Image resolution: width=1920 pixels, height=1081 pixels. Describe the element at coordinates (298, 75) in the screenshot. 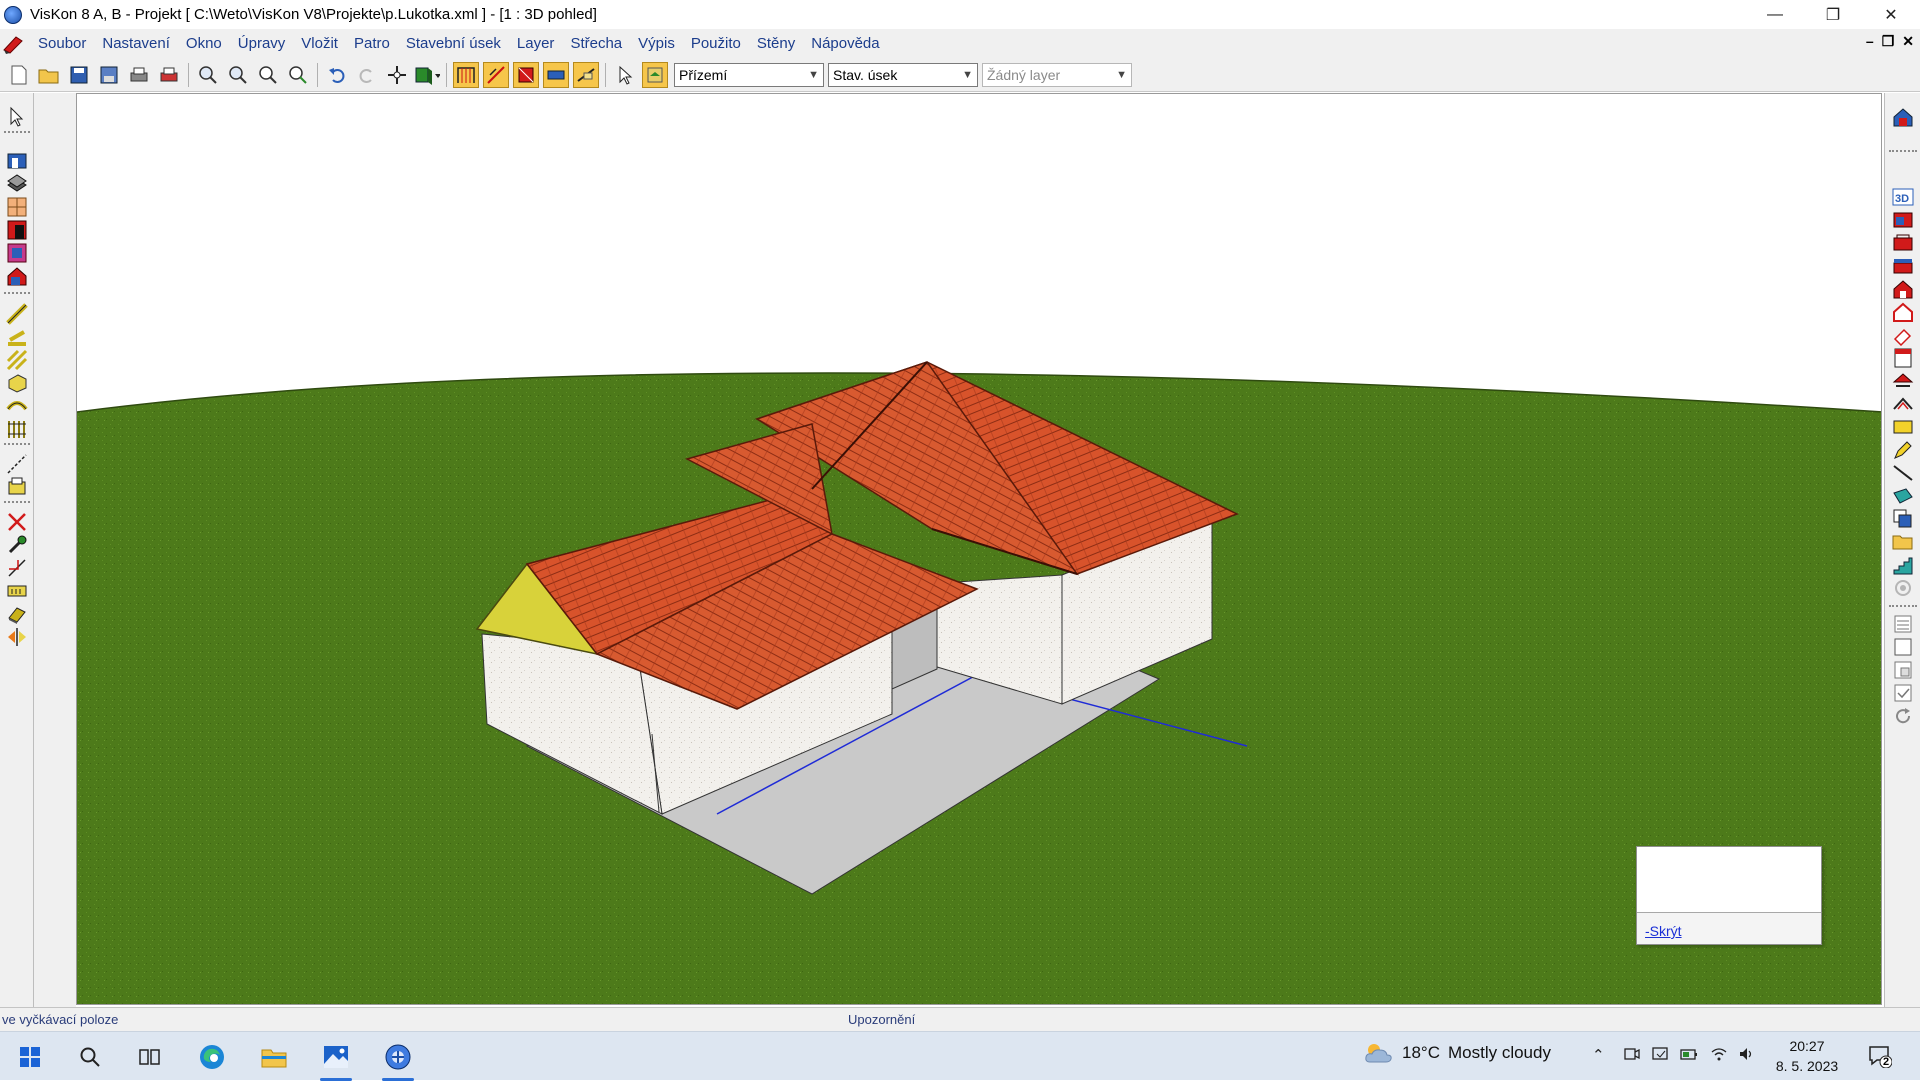

I see `zoom-all-icon` at that location.